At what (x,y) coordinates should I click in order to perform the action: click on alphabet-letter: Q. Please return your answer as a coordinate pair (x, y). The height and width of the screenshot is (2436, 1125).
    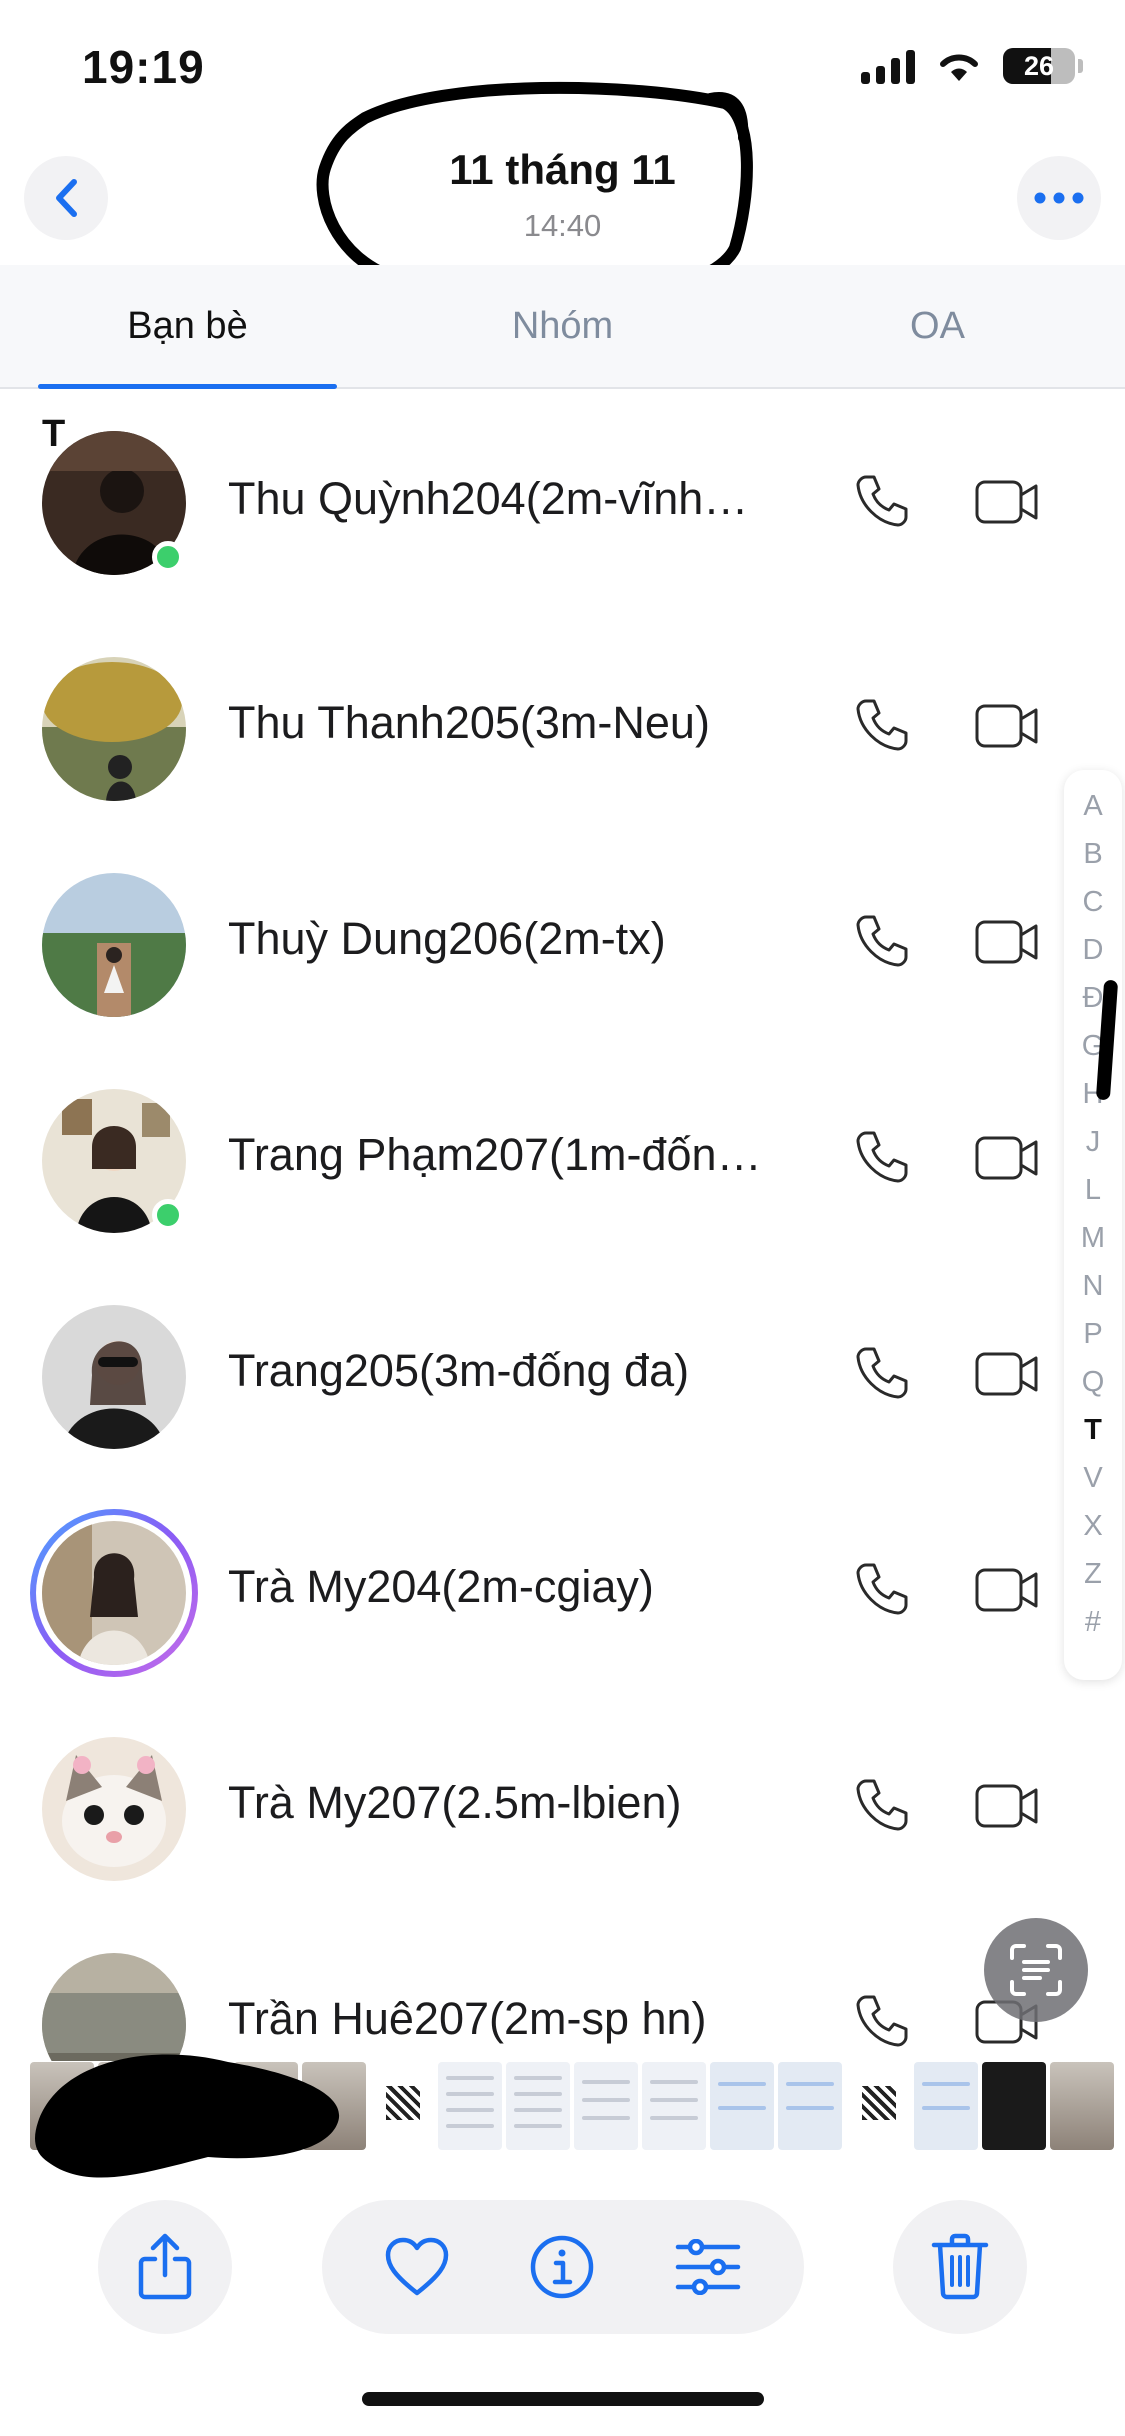
    Looking at the image, I should click on (1093, 1382).